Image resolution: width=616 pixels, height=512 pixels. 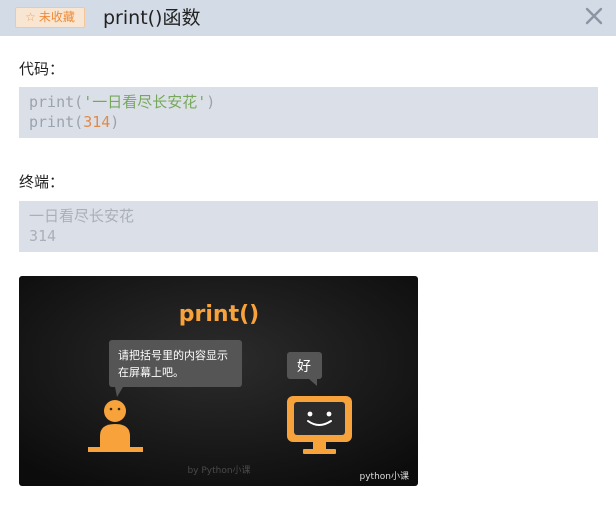 I want to click on favorite-label: 未收藏, so click(x=56, y=17).